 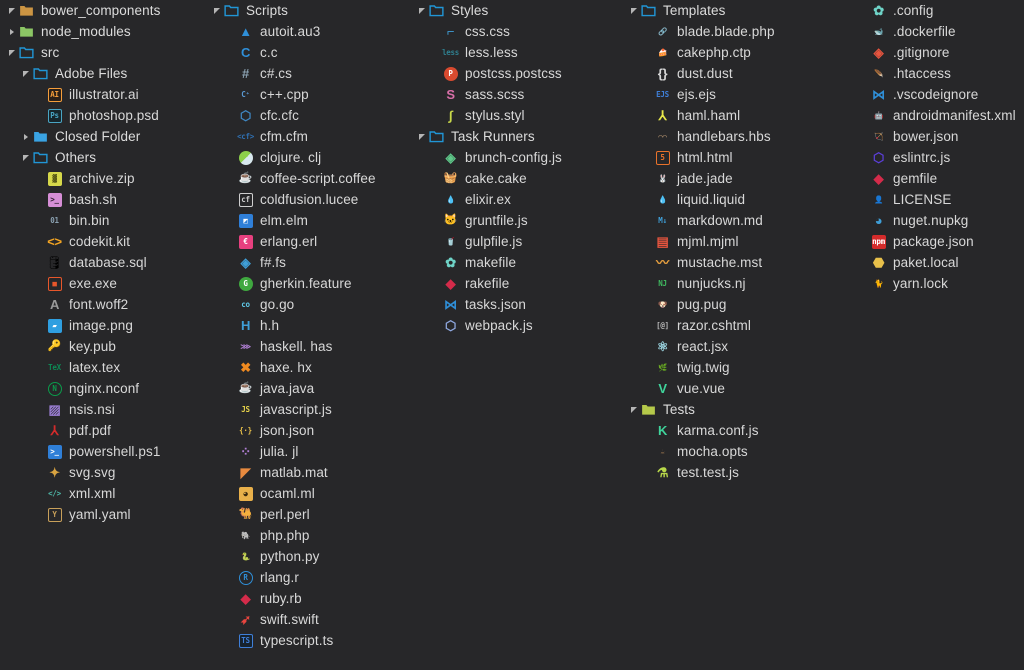 I want to click on tree-file-row: cf coldfusion.lucee, so click(x=307, y=199).